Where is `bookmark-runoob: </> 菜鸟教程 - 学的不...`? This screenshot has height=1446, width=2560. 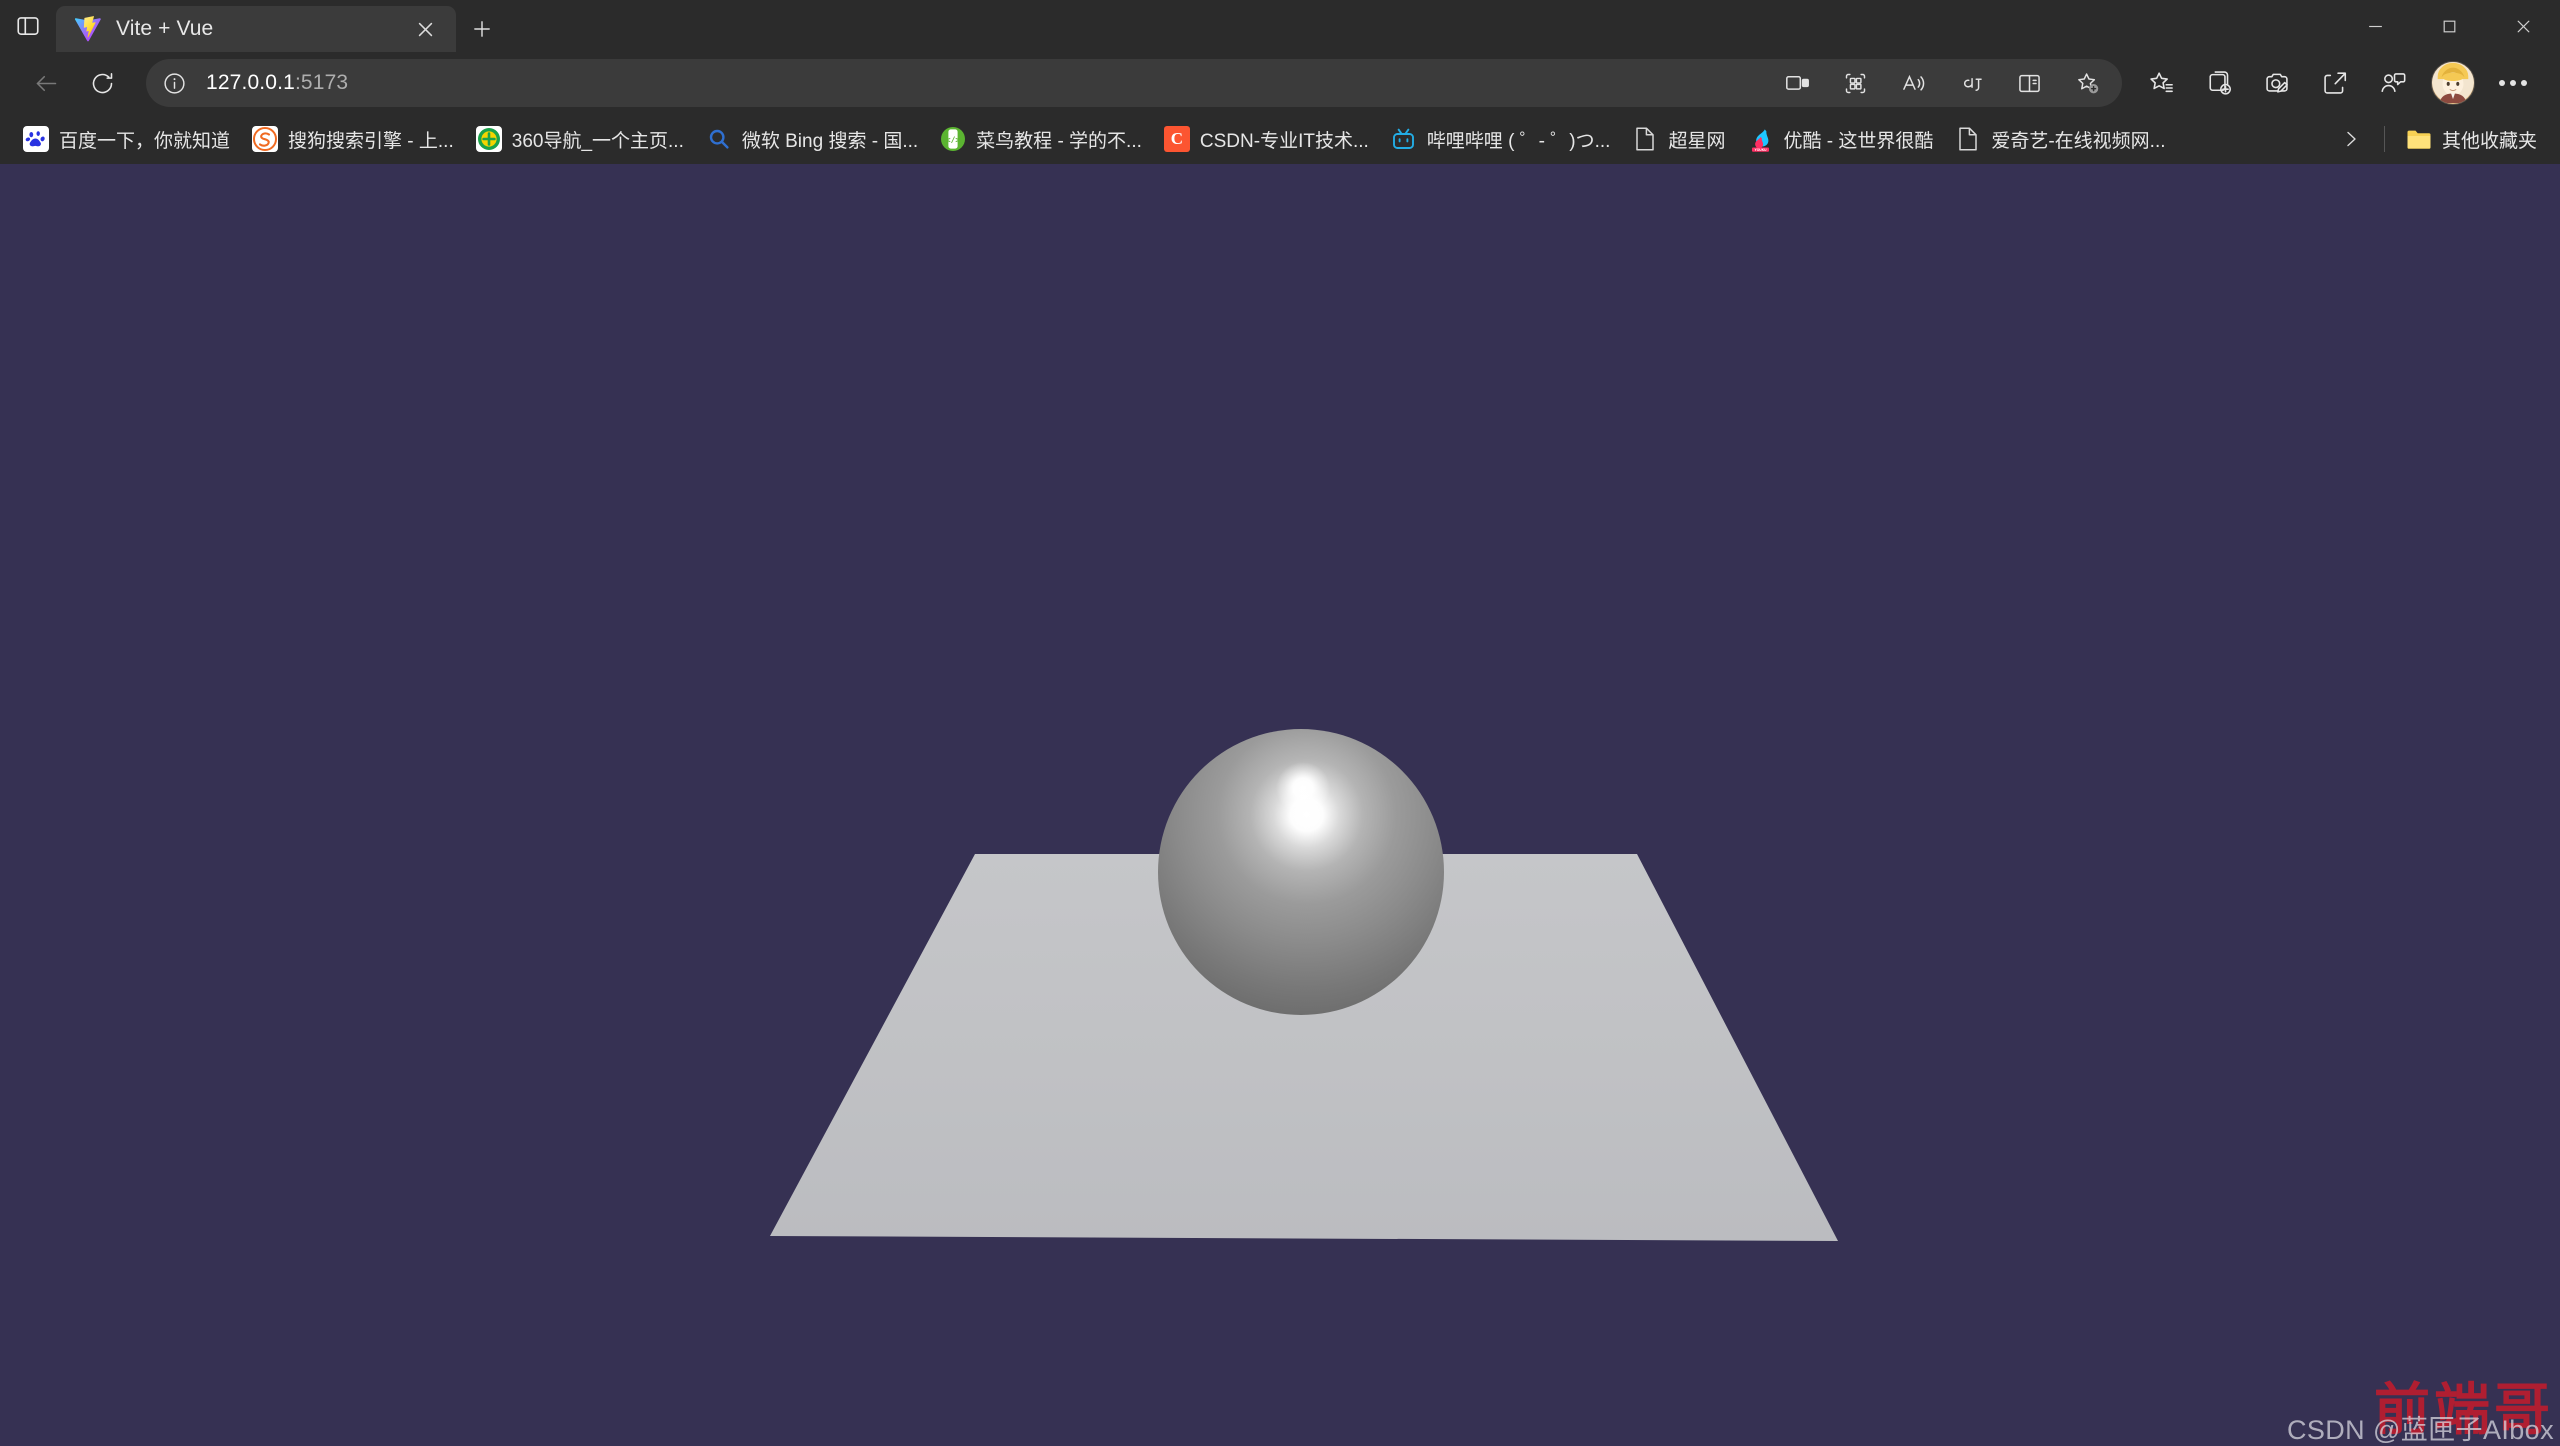
bookmark-runoob: </> 菜鸟教程 - 学的不... is located at coordinates (1041, 139).